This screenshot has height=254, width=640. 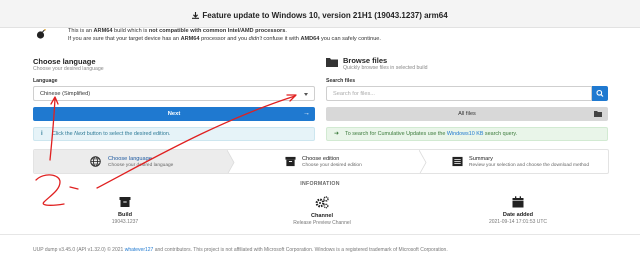 I want to click on kb-query-link: Windows10 KB, so click(x=465, y=134).